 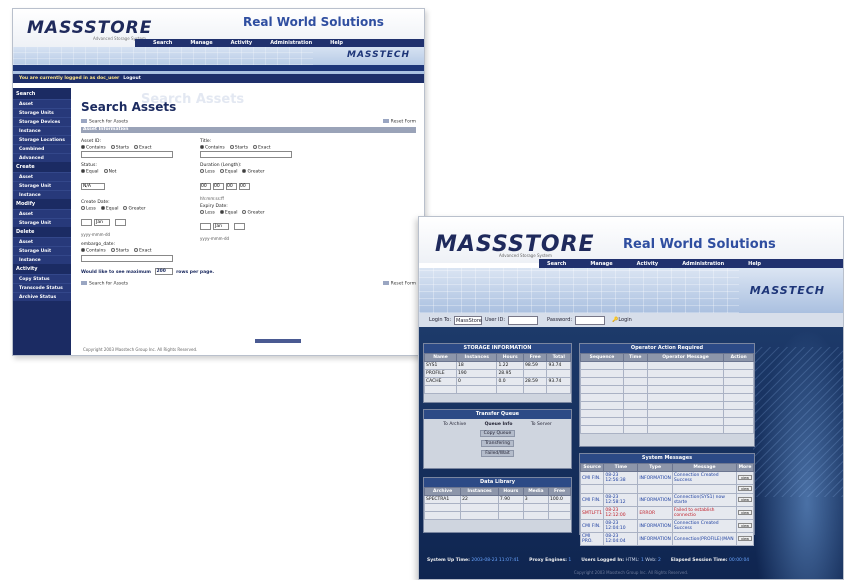 What do you see at coordinates (42, 167) in the screenshot?
I see `sidebar-group: Create` at bounding box center [42, 167].